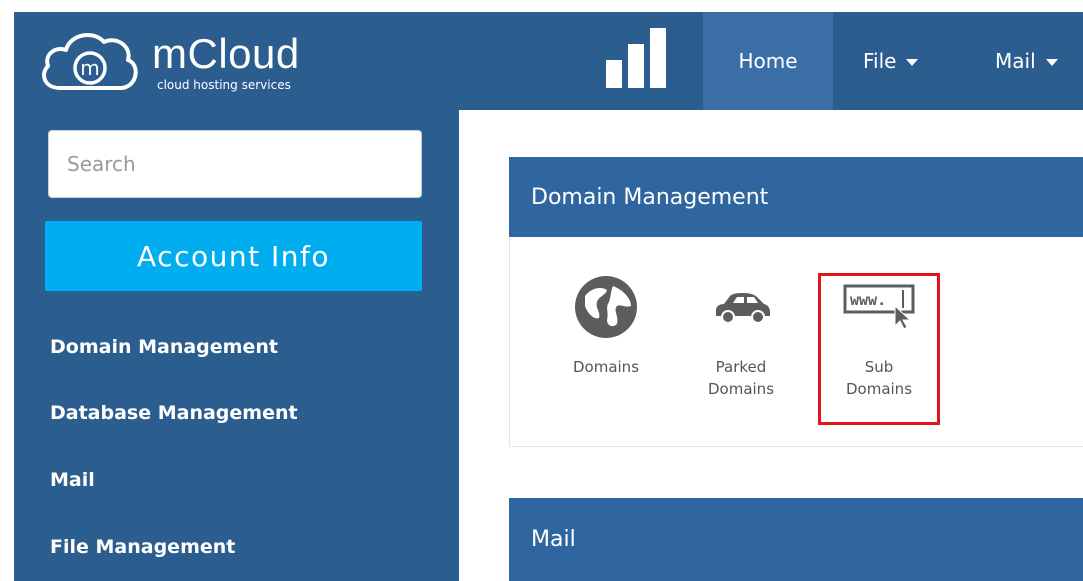 The image size is (1083, 581). Describe the element at coordinates (606, 367) in the screenshot. I see `tile-label: Domains` at that location.